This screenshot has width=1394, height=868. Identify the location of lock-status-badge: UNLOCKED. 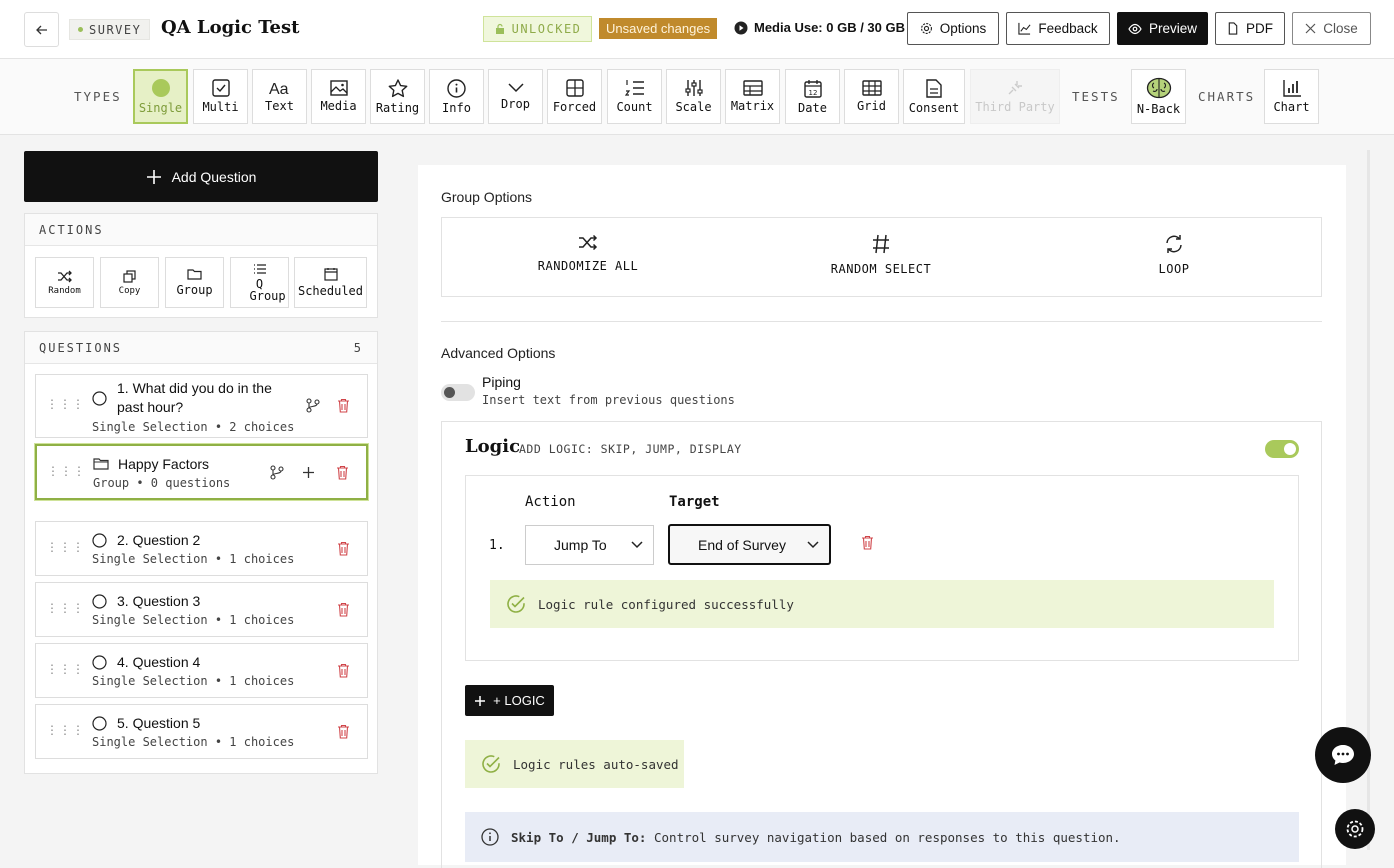
(537, 29).